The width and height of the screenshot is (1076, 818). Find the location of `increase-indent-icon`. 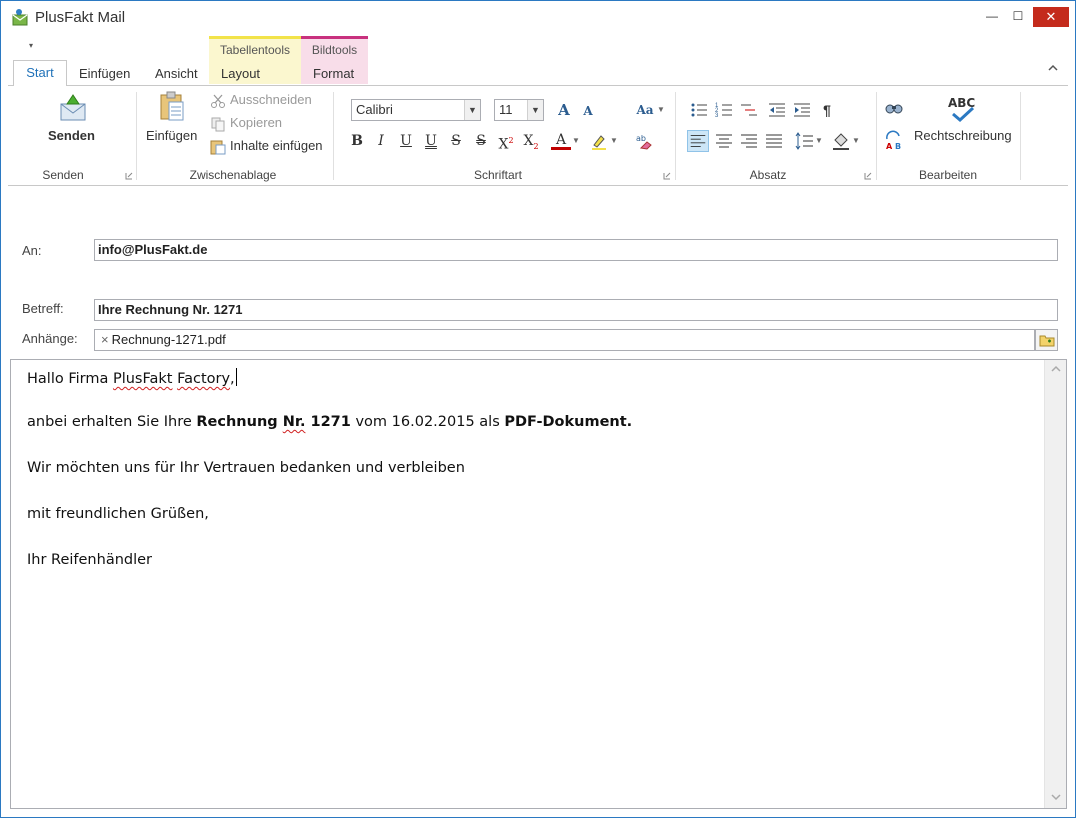

increase-indent-icon is located at coordinates (802, 110).